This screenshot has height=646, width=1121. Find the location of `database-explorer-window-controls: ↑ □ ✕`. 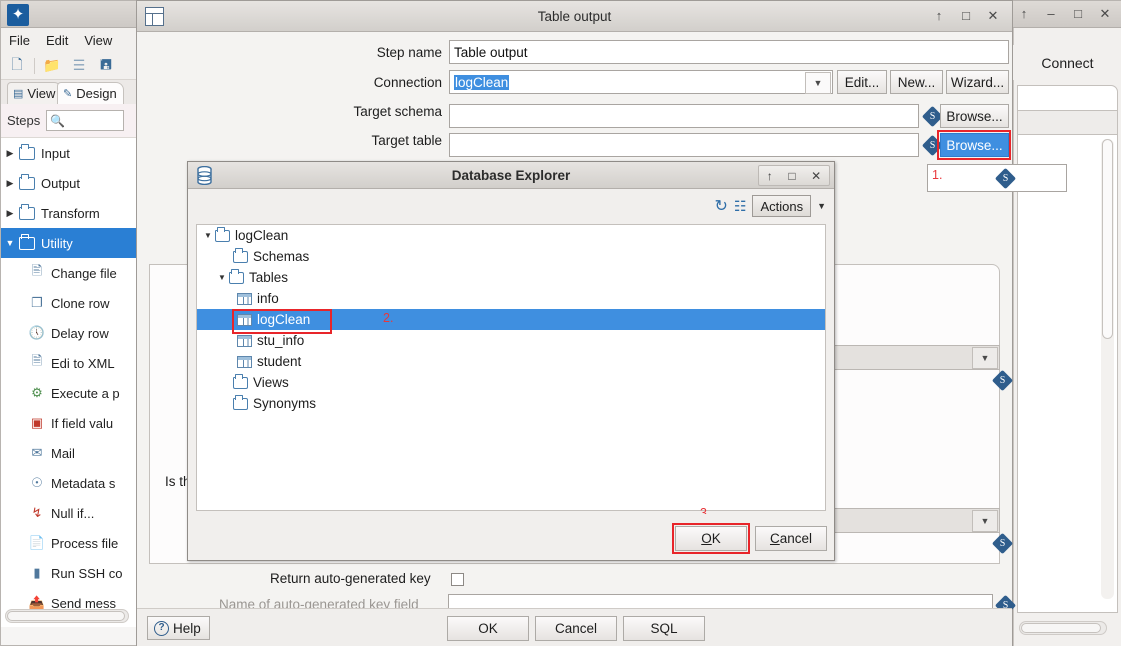

database-explorer-window-controls: ↑ □ ✕ is located at coordinates (794, 175).